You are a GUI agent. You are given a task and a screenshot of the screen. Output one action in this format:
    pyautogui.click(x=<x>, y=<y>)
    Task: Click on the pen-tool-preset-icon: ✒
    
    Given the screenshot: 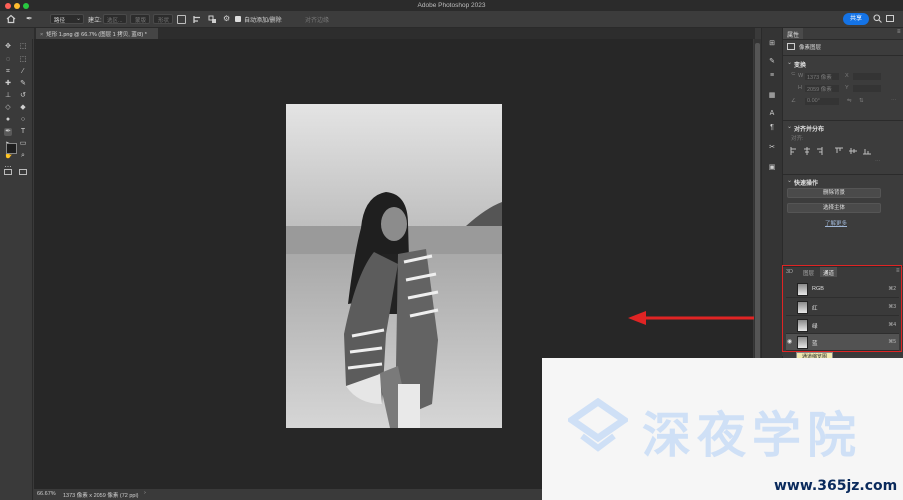 What is the action you would take?
    pyautogui.click(x=31, y=19)
    